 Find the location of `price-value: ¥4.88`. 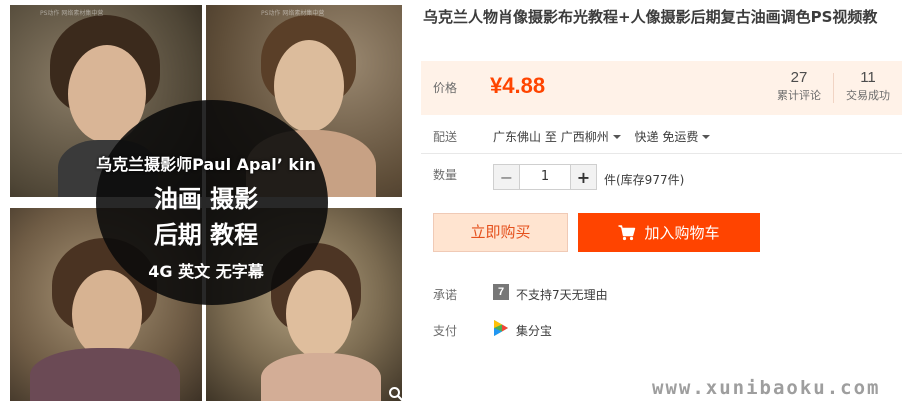

price-value: ¥4.88 is located at coordinates (518, 85).